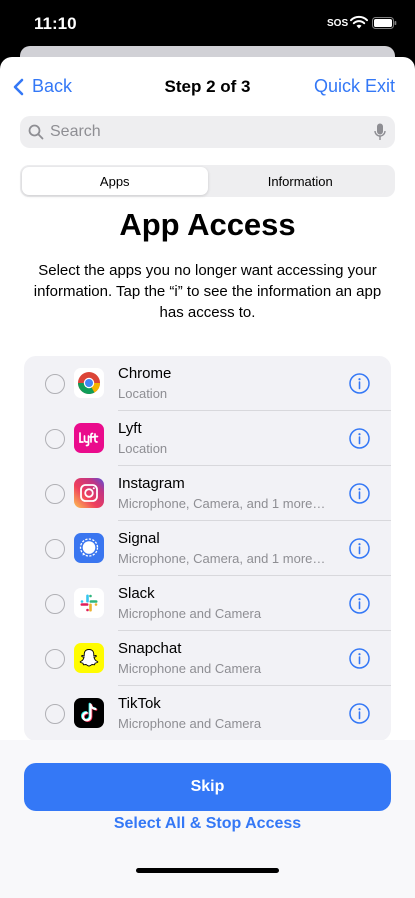 This screenshot has height=898, width=415. What do you see at coordinates (207, 86) in the screenshot?
I see `navigation-bar: Back Step 2 of 3 Quick Exit` at bounding box center [207, 86].